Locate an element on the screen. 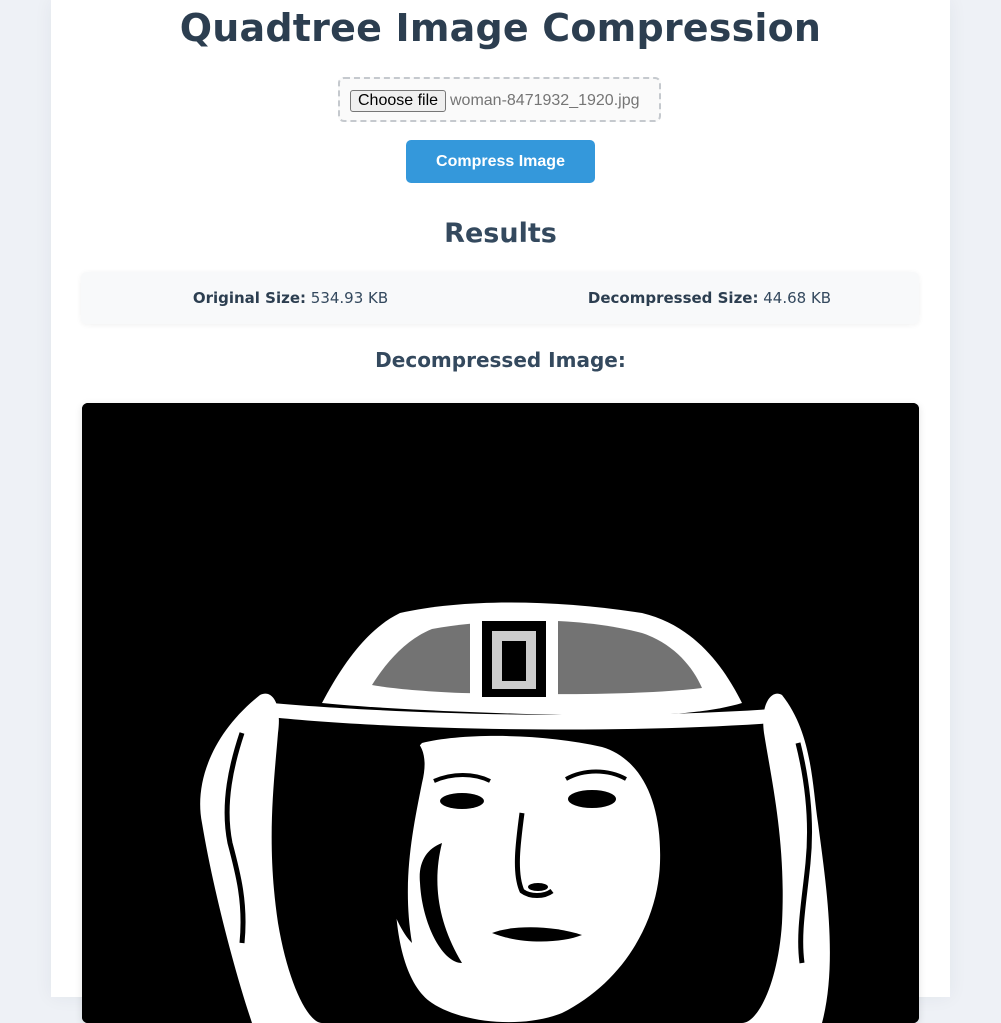 The width and height of the screenshot is (1001, 1023). original-size-label: Original Size: is located at coordinates (249, 298).